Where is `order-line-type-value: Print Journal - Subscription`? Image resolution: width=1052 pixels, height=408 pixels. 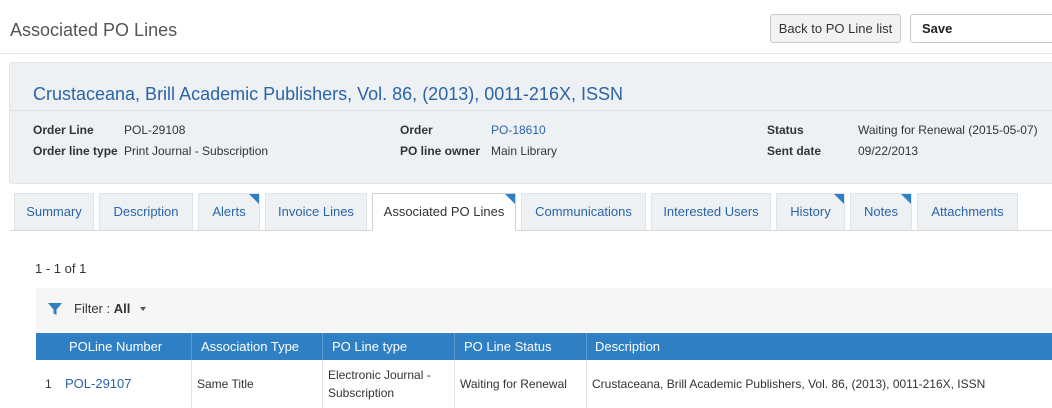 order-line-type-value: Print Journal - Subscription is located at coordinates (196, 151).